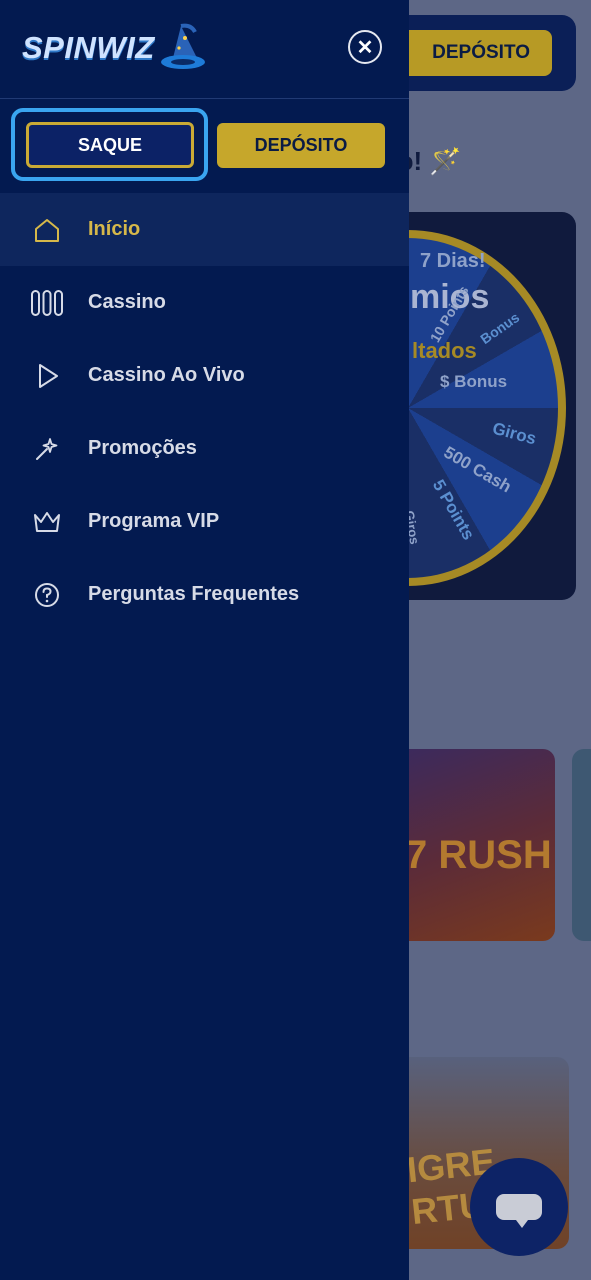 The width and height of the screenshot is (591, 1280). What do you see at coordinates (110, 145) in the screenshot?
I see `saque-button: SAQUE` at bounding box center [110, 145].